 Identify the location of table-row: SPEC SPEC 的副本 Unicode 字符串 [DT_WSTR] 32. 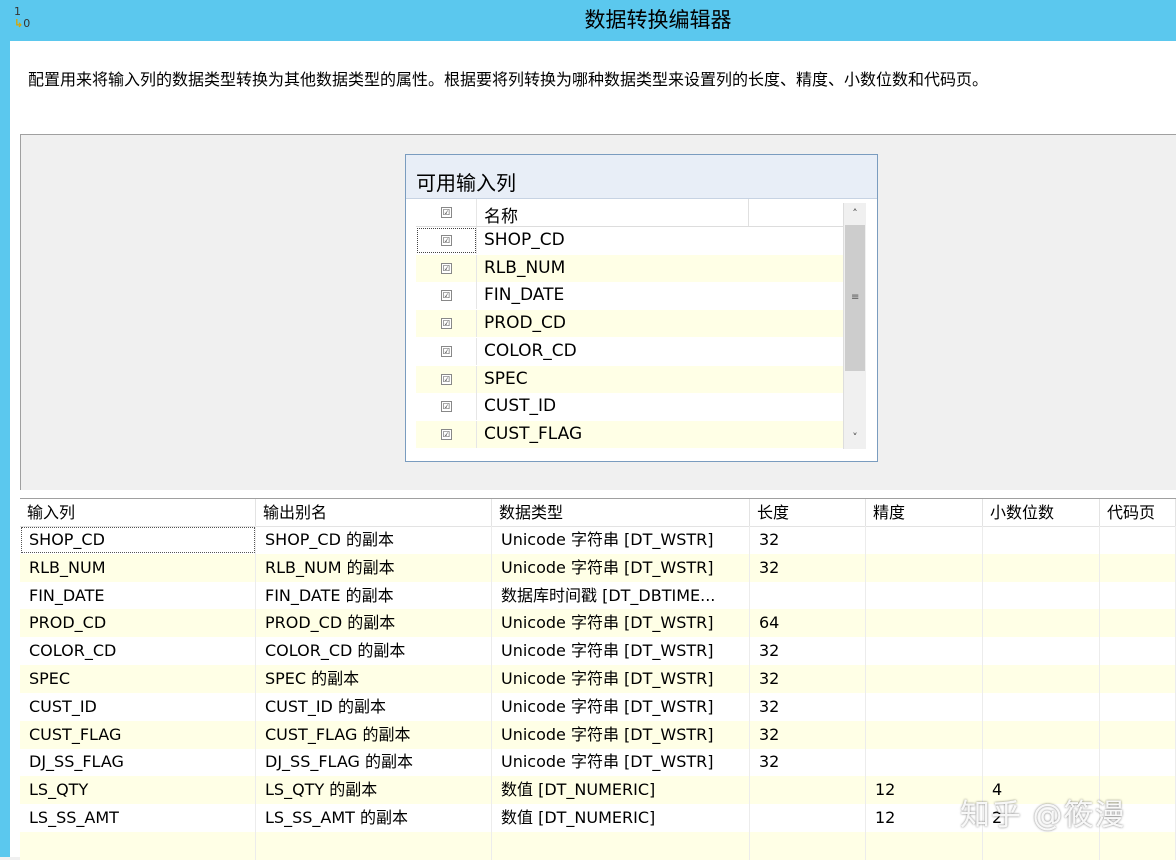
(598, 679).